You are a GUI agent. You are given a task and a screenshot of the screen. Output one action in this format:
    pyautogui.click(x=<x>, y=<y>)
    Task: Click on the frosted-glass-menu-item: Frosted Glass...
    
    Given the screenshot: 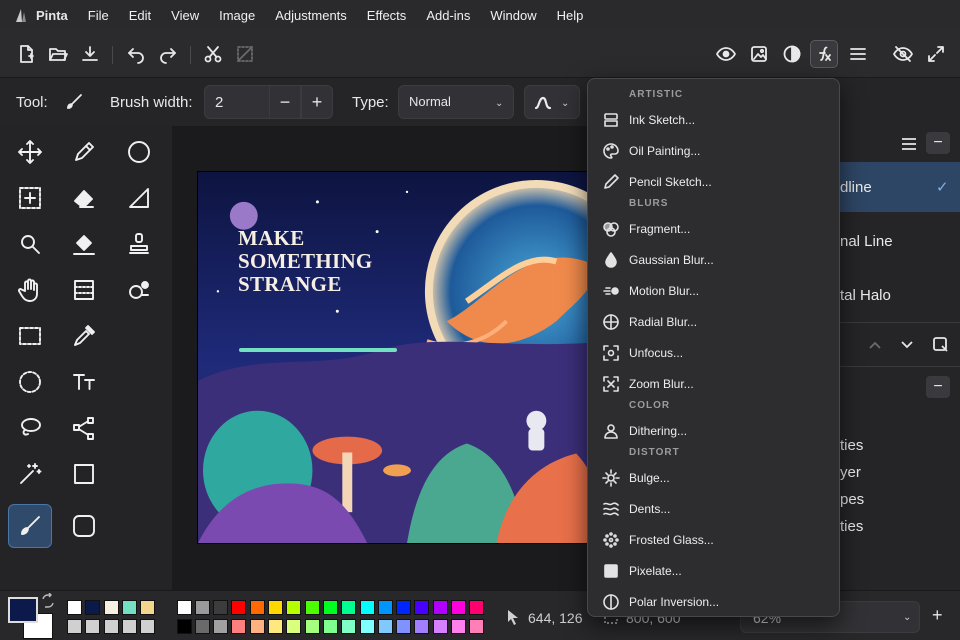 What is the action you would take?
    pyautogui.click(x=713, y=540)
    